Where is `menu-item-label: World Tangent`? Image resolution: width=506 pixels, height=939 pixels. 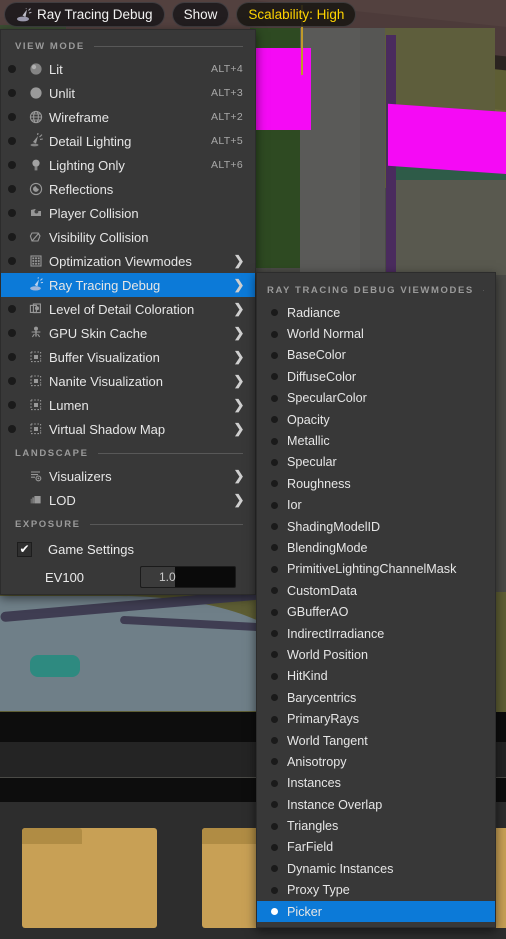
menu-item-label: World Tangent is located at coordinates (327, 740).